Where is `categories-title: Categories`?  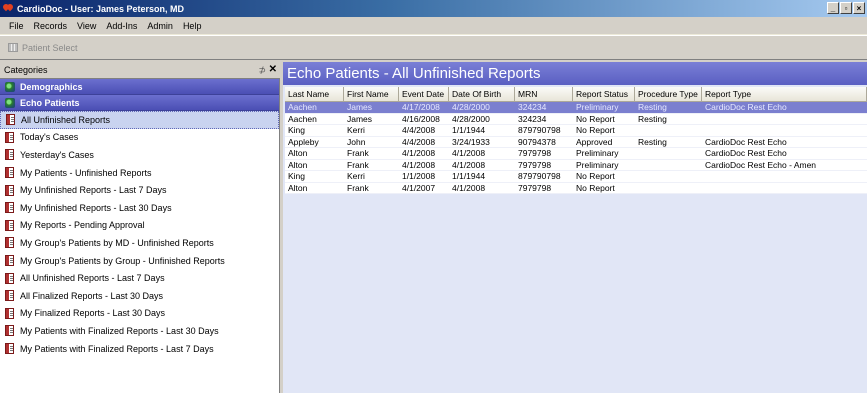
categories-title: Categories is located at coordinates (26, 70).